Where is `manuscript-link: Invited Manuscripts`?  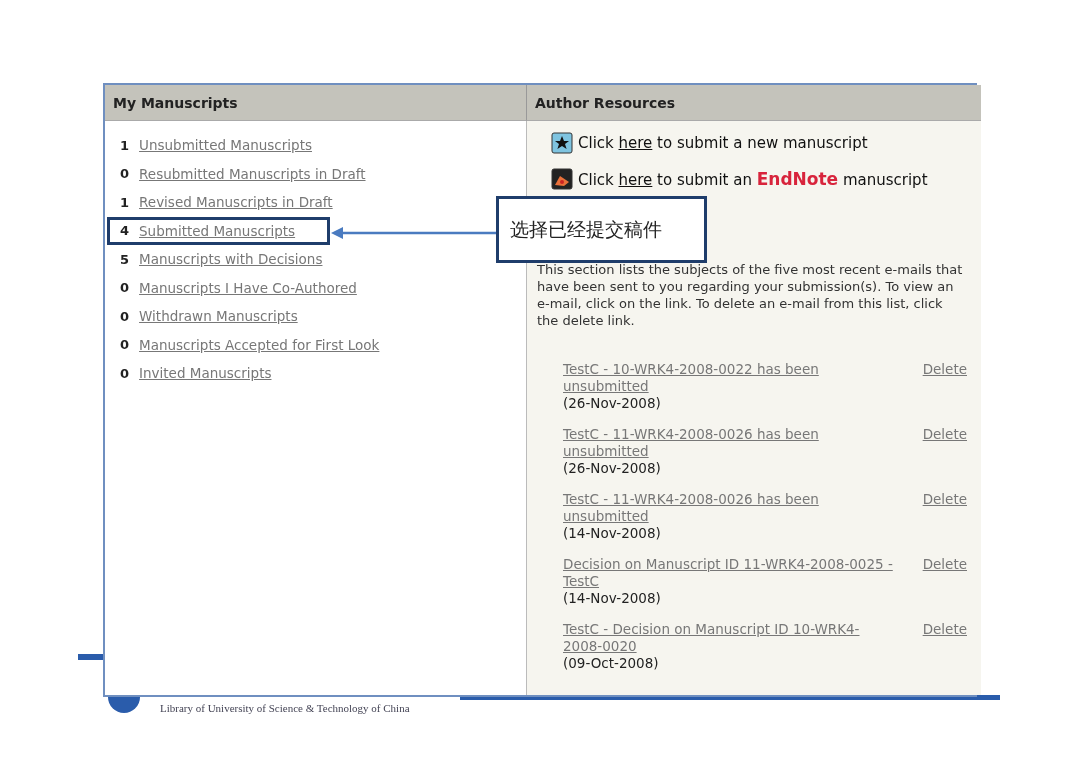
manuscript-link: Invited Manuscripts is located at coordinates (205, 373).